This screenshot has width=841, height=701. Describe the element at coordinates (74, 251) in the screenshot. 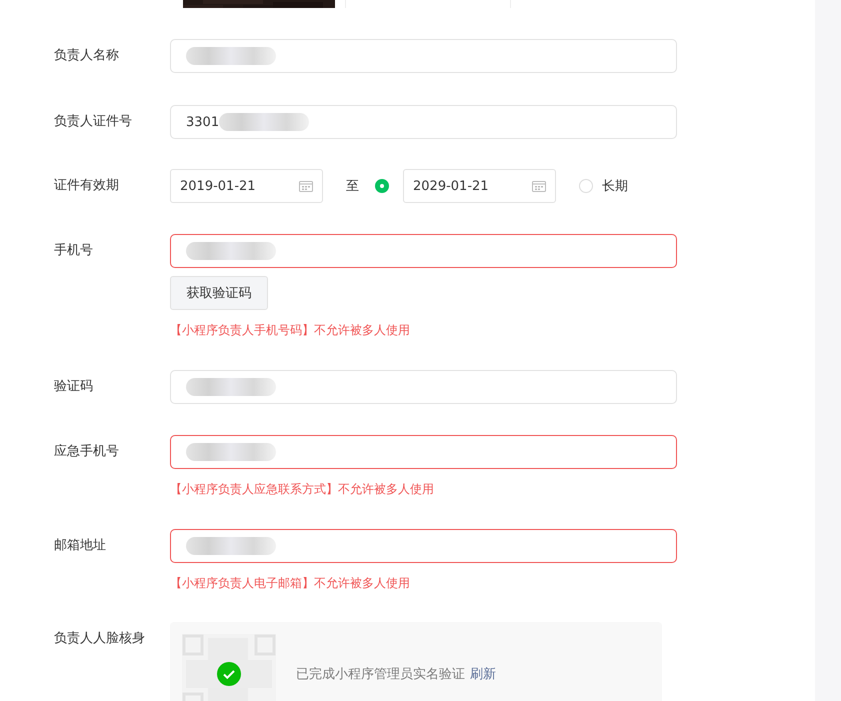

I see `field-label: 手机号` at that location.